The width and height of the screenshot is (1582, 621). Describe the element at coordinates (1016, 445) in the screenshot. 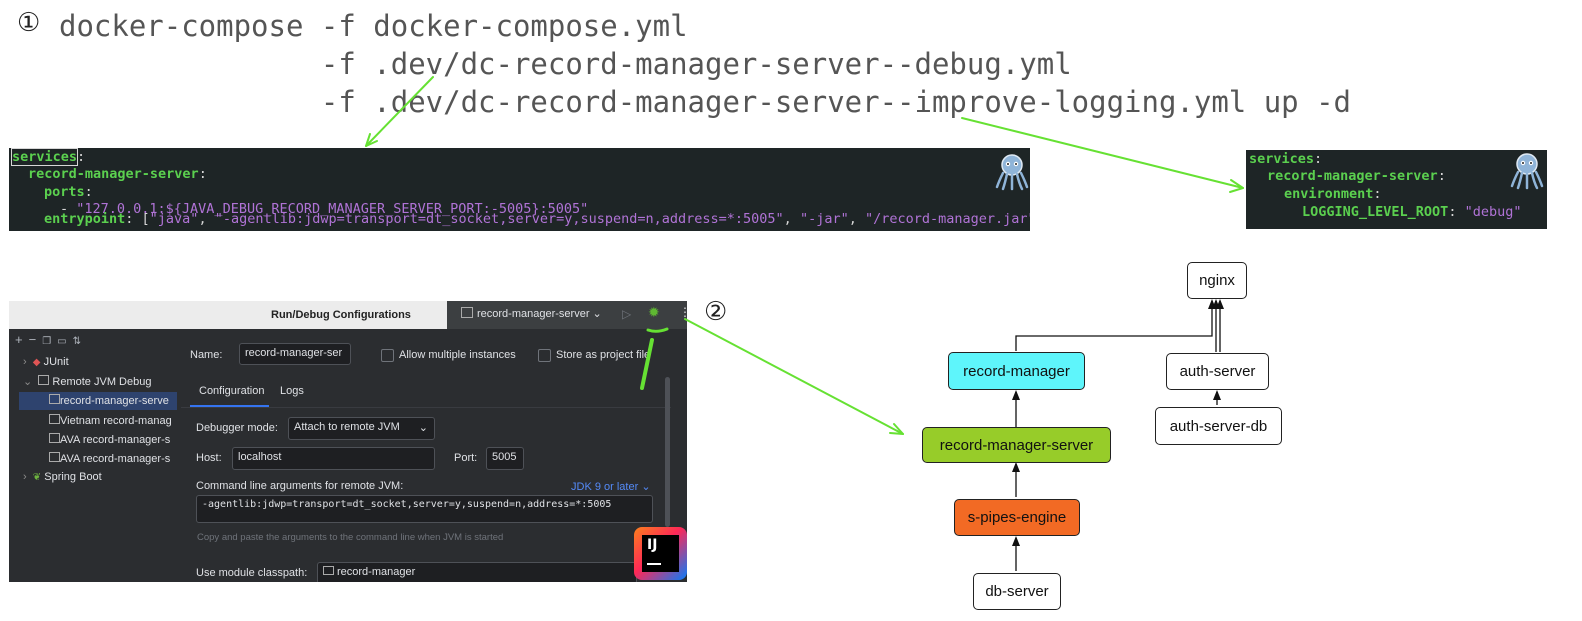

I see `node-record-manager-server: record-manager-server` at that location.